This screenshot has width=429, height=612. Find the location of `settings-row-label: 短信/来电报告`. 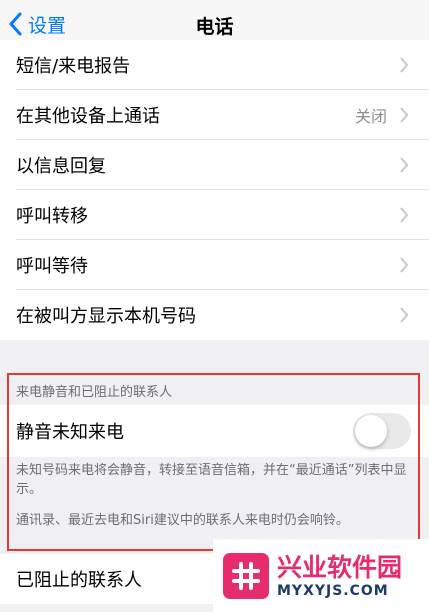

settings-row-label: 短信/来电报告 is located at coordinates (73, 66).